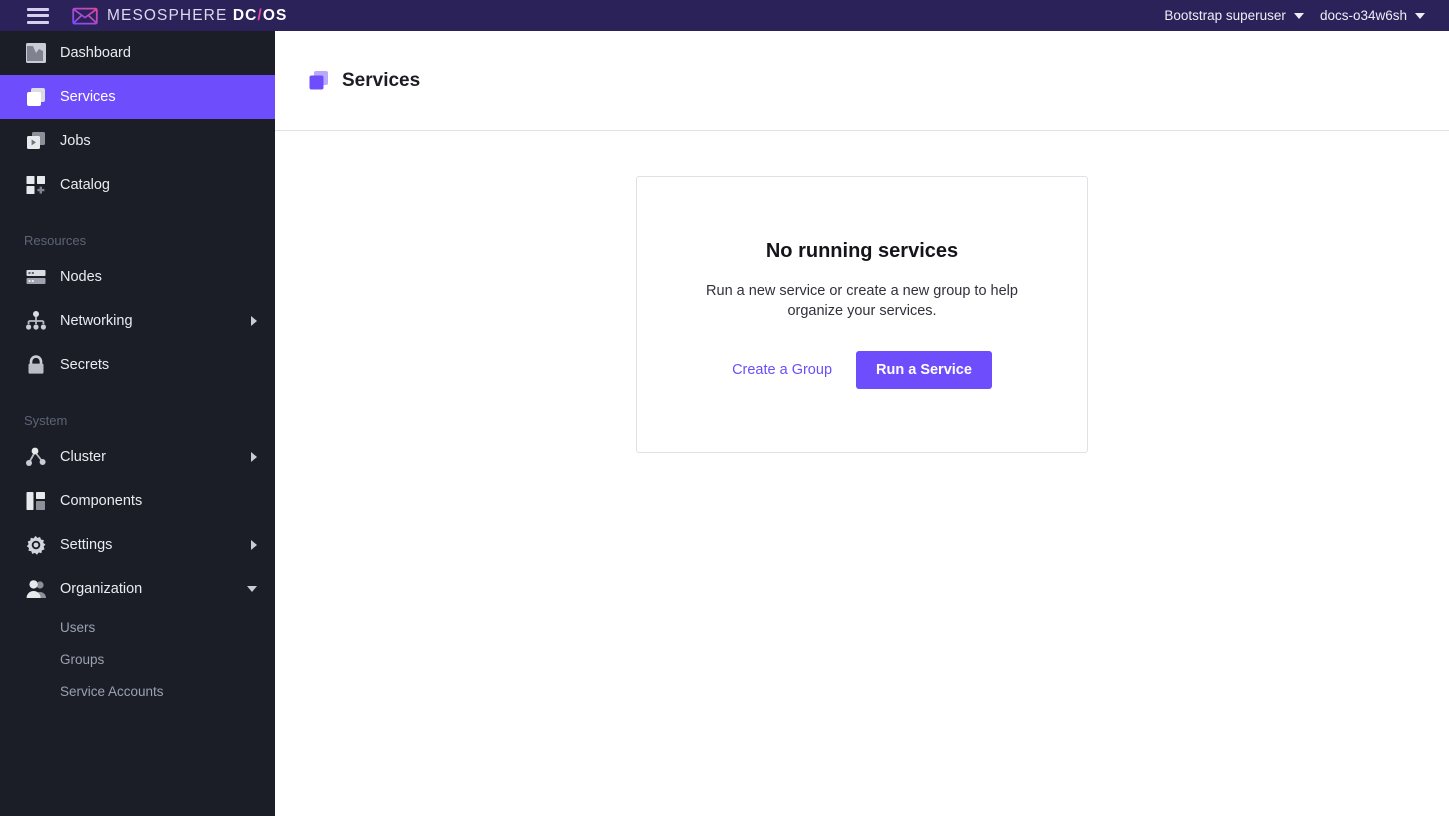 The image size is (1449, 816). What do you see at coordinates (381, 80) in the screenshot?
I see `page-title: Services` at bounding box center [381, 80].